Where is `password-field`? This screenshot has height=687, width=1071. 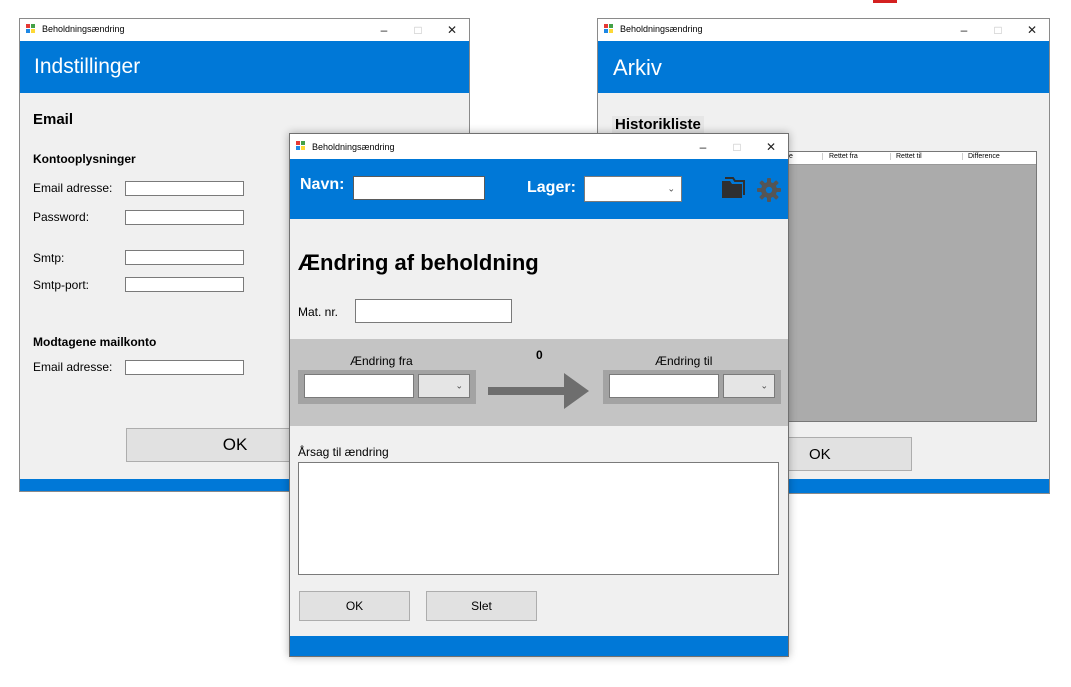 password-field is located at coordinates (184, 217).